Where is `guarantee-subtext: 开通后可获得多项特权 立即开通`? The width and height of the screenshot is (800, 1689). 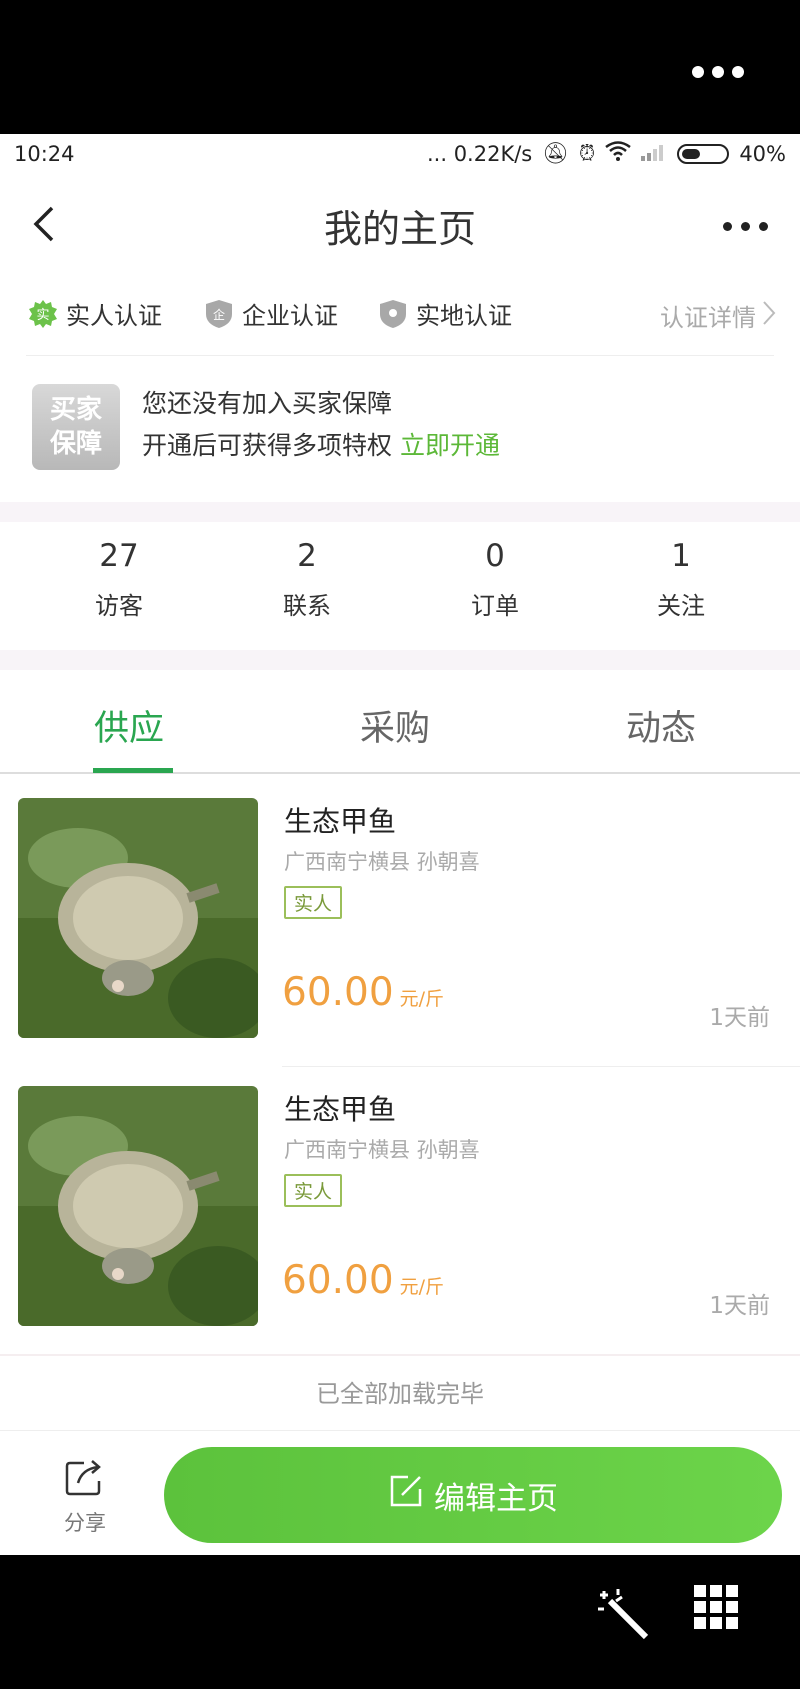 guarantee-subtext: 开通后可获得多项特权 立即开通 is located at coordinates (321, 445).